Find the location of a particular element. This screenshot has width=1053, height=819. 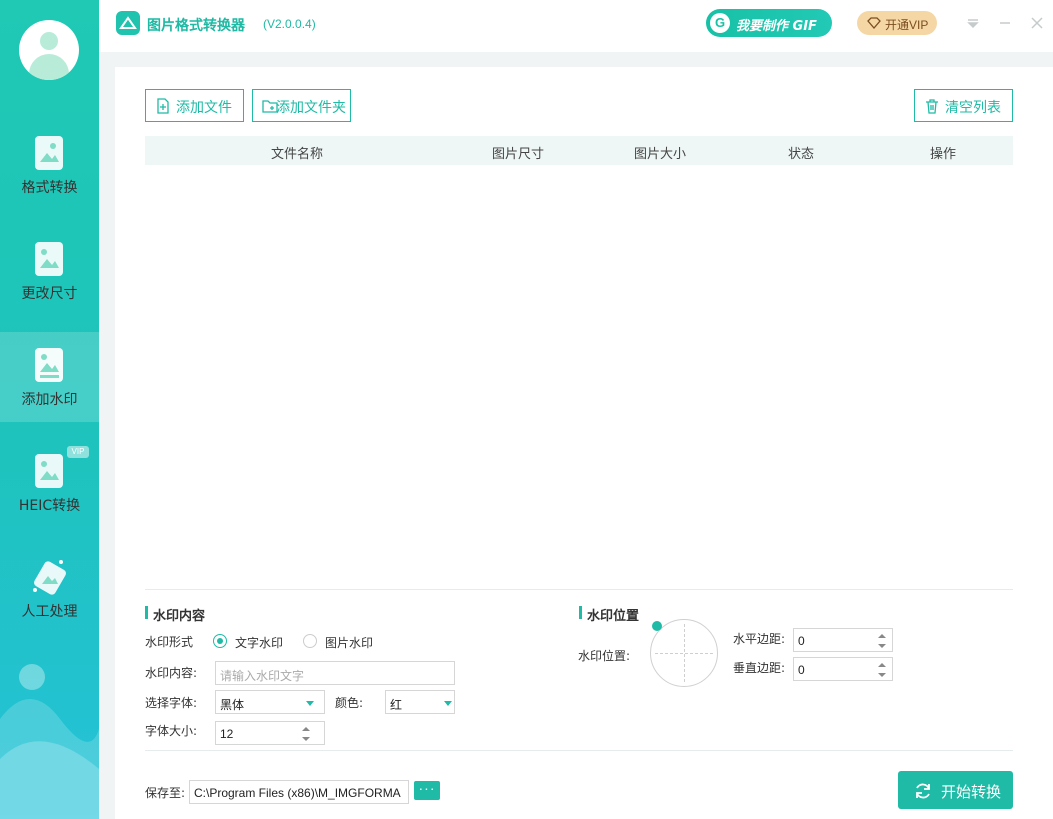

sidebar-item-manual: 人工处理 is located at coordinates (49, 589).